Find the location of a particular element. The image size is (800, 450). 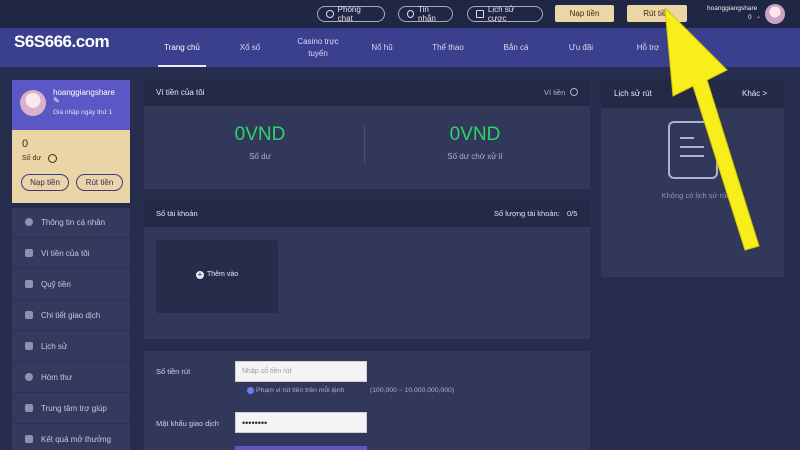

menu-item-mailbox: Hòm thư is located at coordinates (71, 377).